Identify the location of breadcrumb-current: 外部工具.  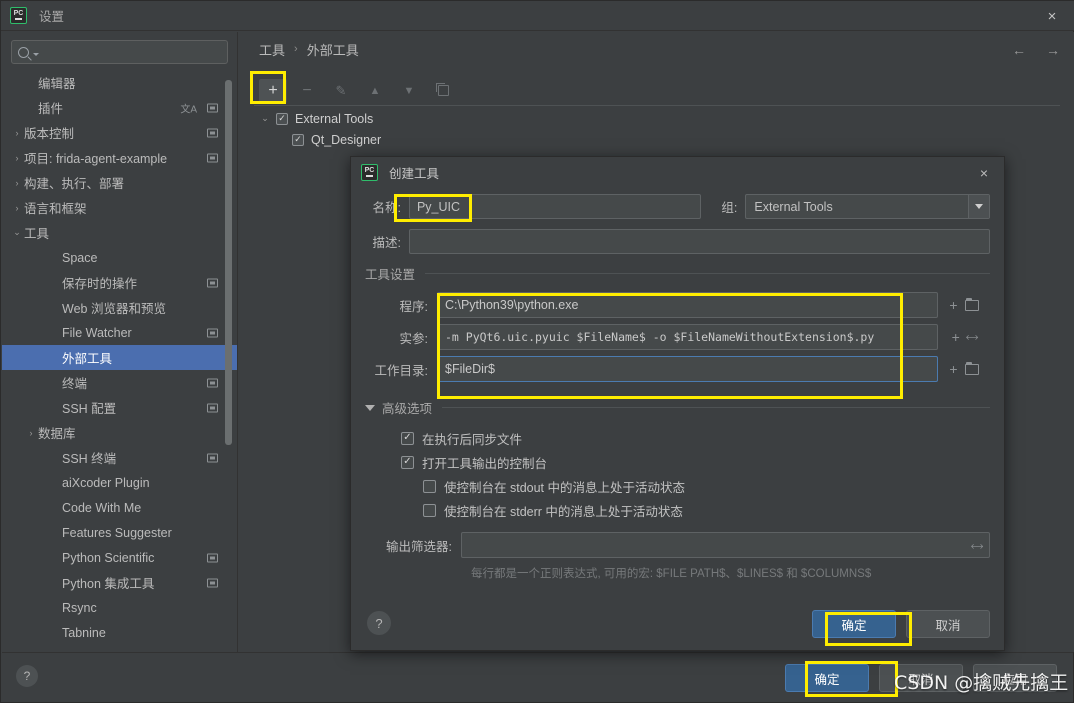
(332, 50).